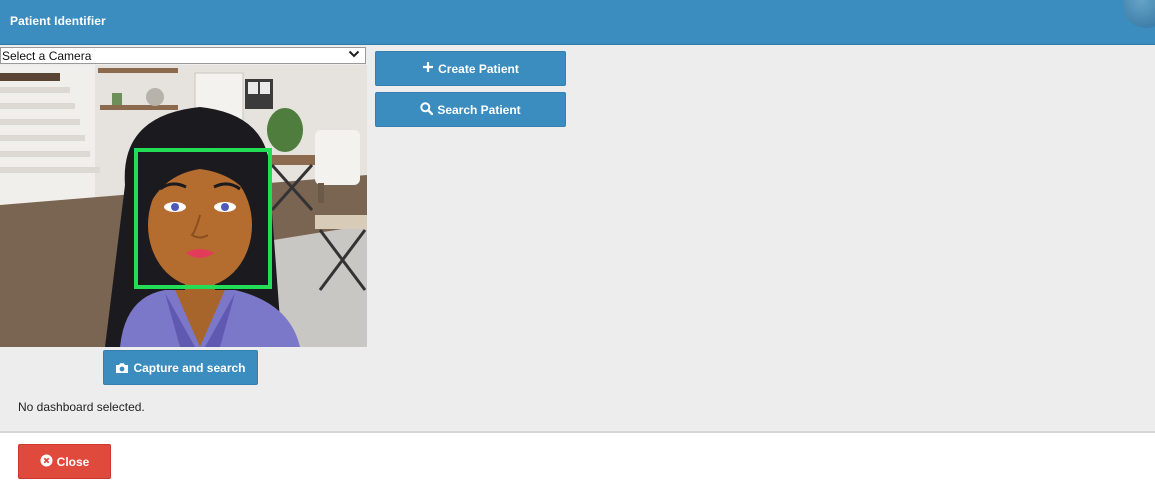 The height and width of the screenshot is (487, 1155). What do you see at coordinates (428, 68) in the screenshot?
I see `plus-icon` at bounding box center [428, 68].